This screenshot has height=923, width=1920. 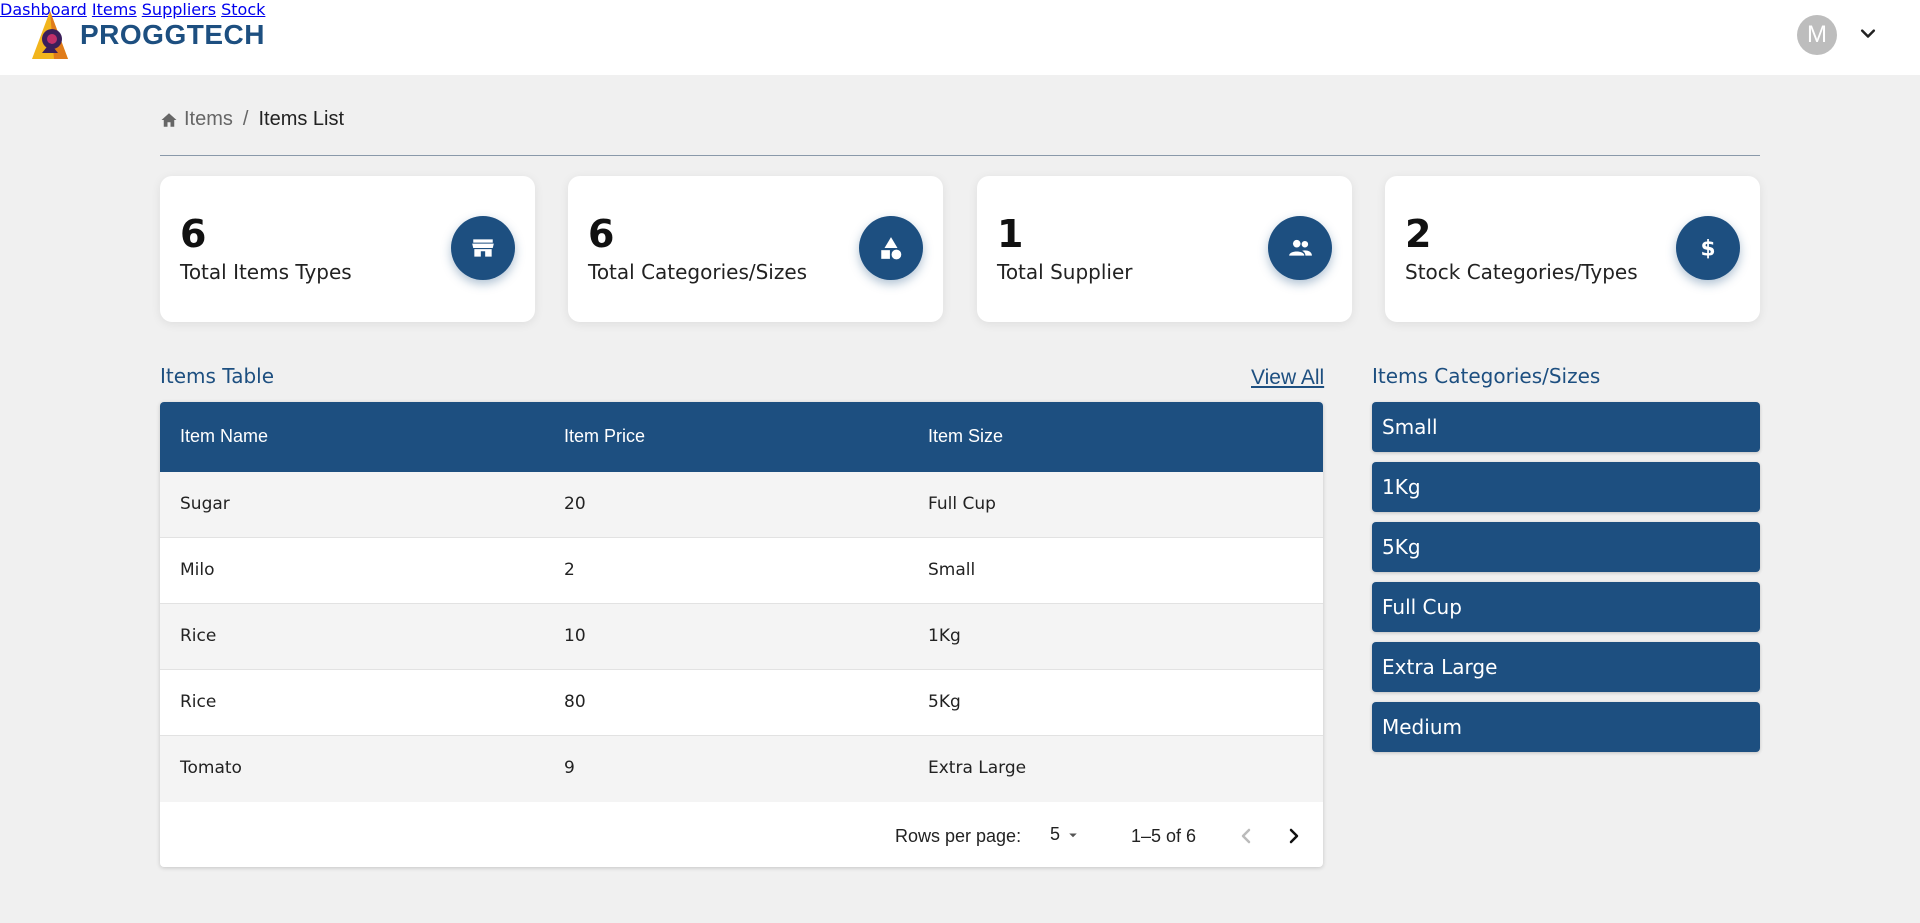 What do you see at coordinates (1572, 249) in the screenshot?
I see `stat-card-stock: 2 Stock Categories/Types $` at bounding box center [1572, 249].